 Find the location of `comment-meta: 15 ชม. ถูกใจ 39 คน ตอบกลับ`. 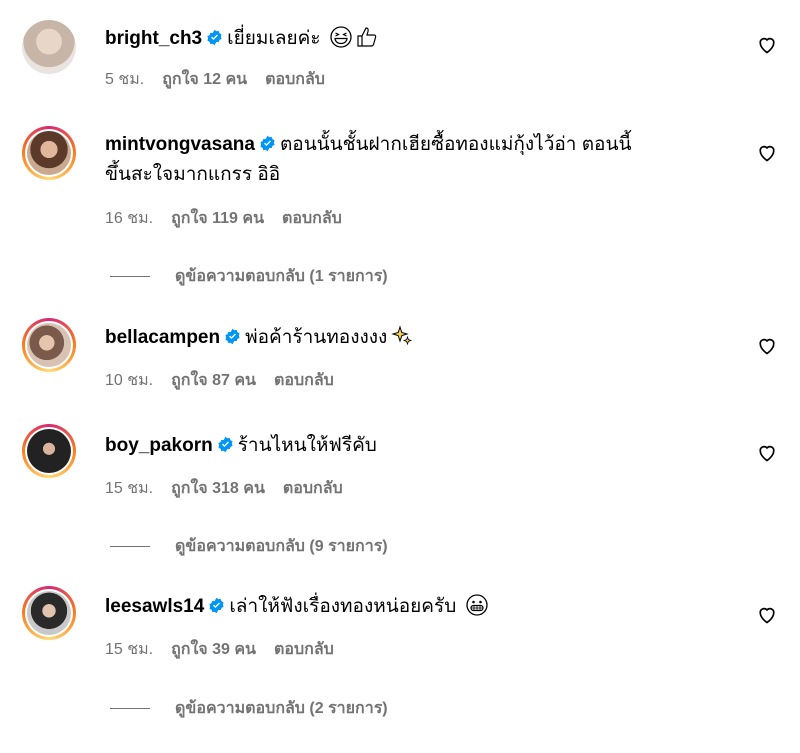

comment-meta: 15 ชม. ถูกใจ 39 คน ตอบกลับ is located at coordinates (228, 649).